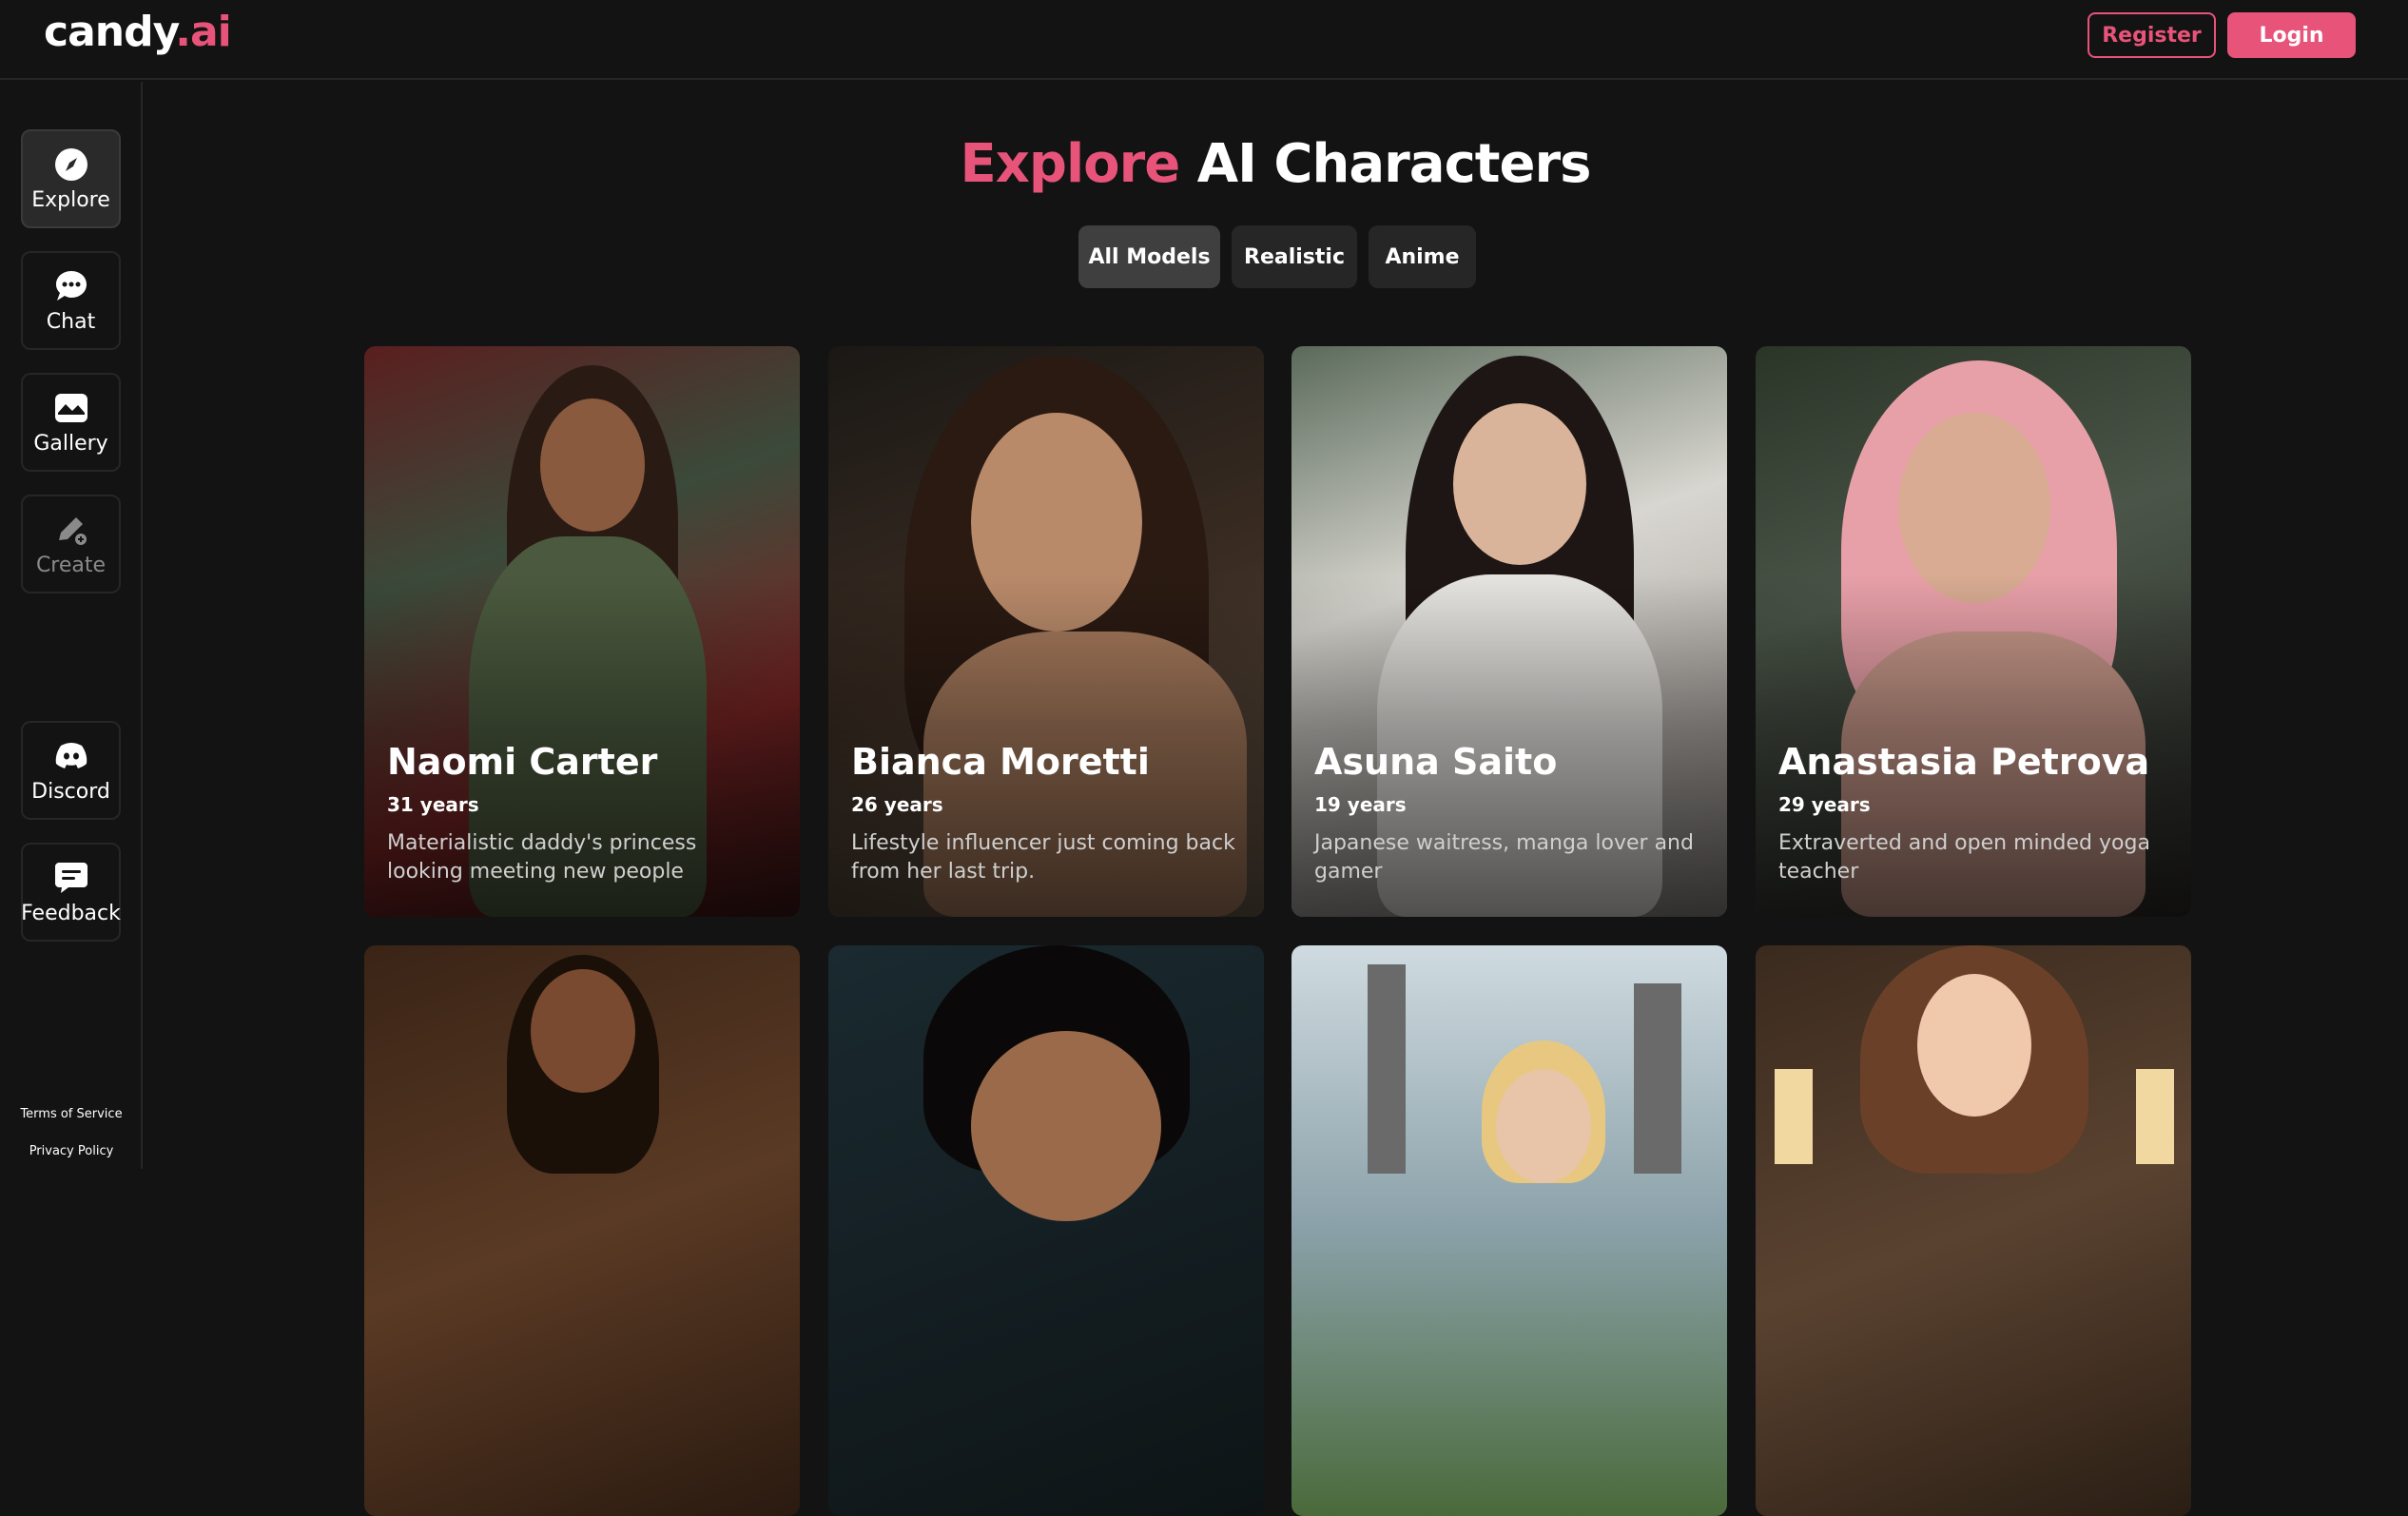 This screenshot has height=1516, width=2408. Describe the element at coordinates (2292, 35) in the screenshot. I see `login-button: Login` at that location.